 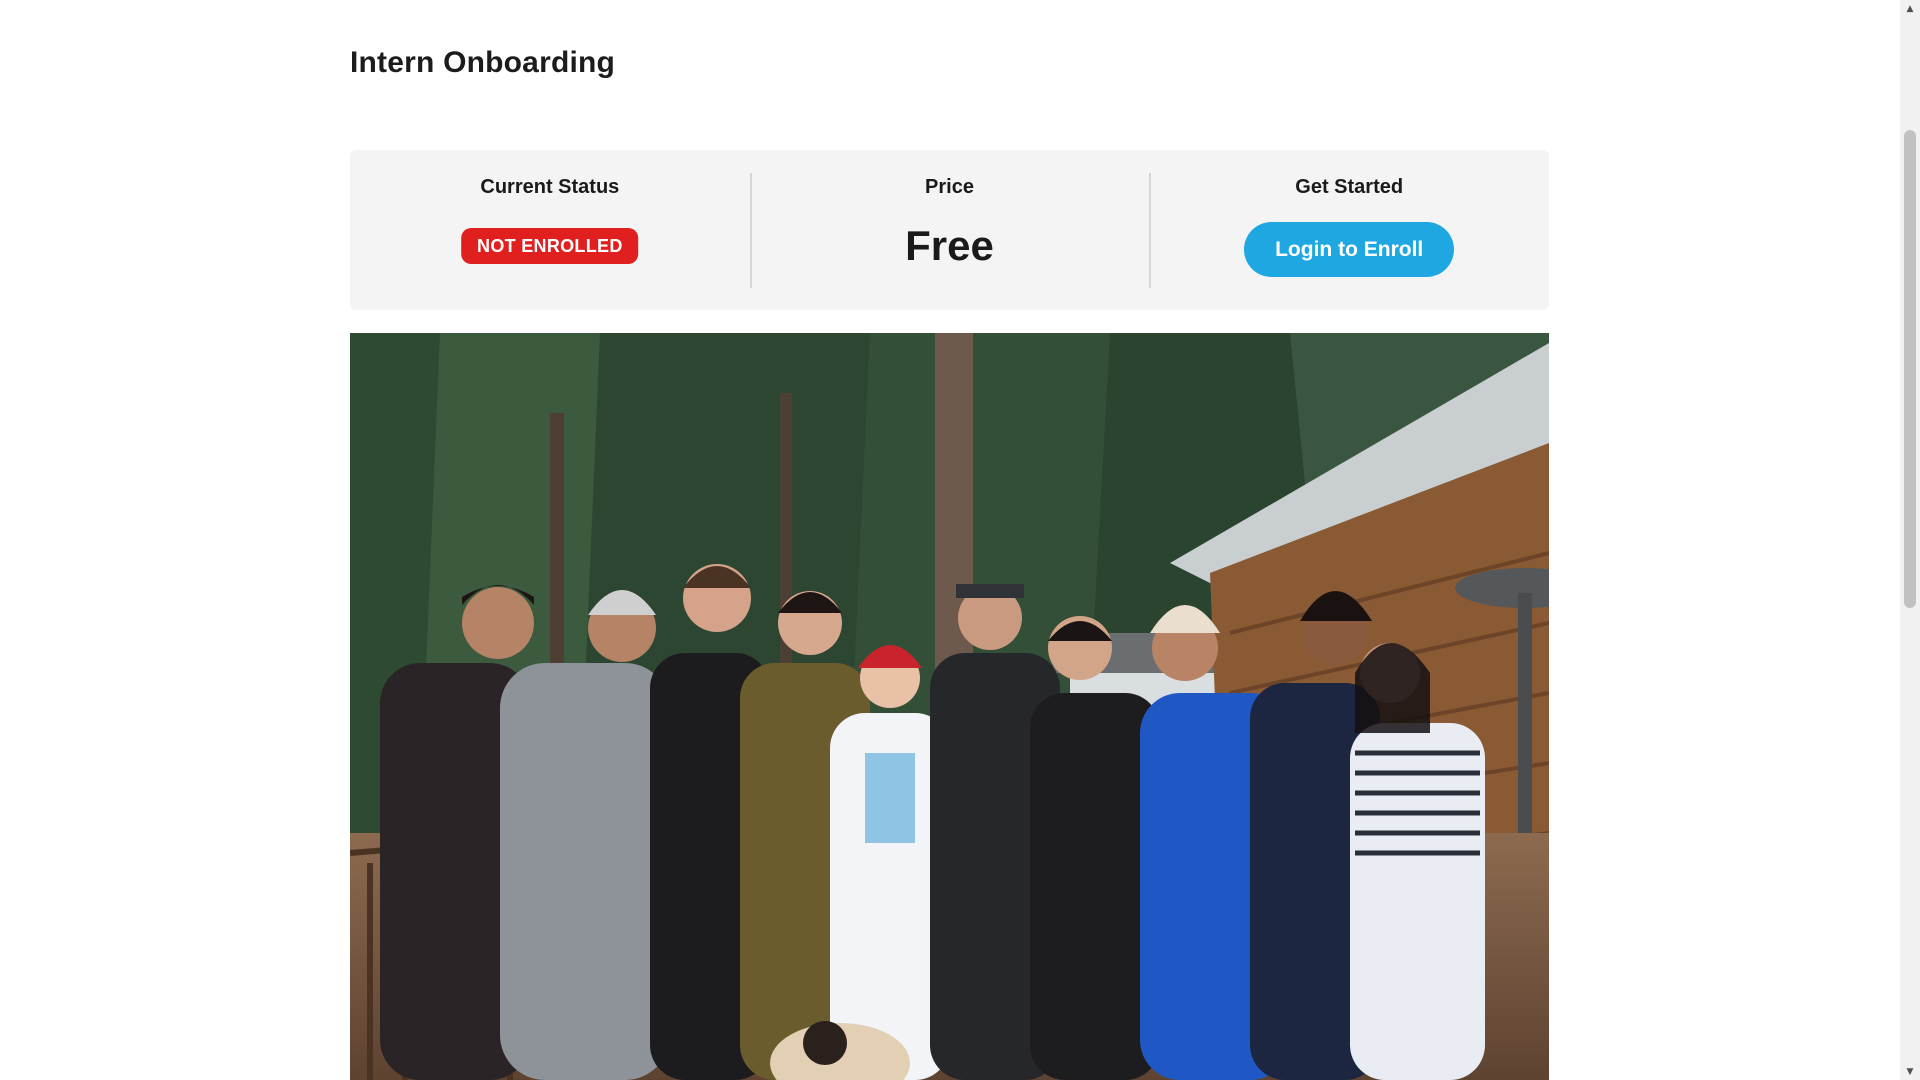 What do you see at coordinates (550, 187) in the screenshot?
I see `current-status-heading: Current Status` at bounding box center [550, 187].